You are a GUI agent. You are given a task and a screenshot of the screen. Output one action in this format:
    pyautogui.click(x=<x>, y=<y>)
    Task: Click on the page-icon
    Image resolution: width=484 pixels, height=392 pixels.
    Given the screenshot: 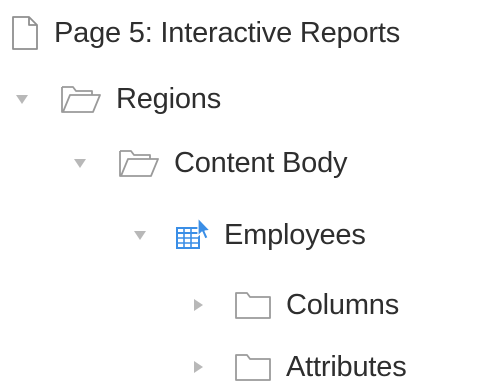 What is the action you would take?
    pyautogui.click(x=25, y=33)
    